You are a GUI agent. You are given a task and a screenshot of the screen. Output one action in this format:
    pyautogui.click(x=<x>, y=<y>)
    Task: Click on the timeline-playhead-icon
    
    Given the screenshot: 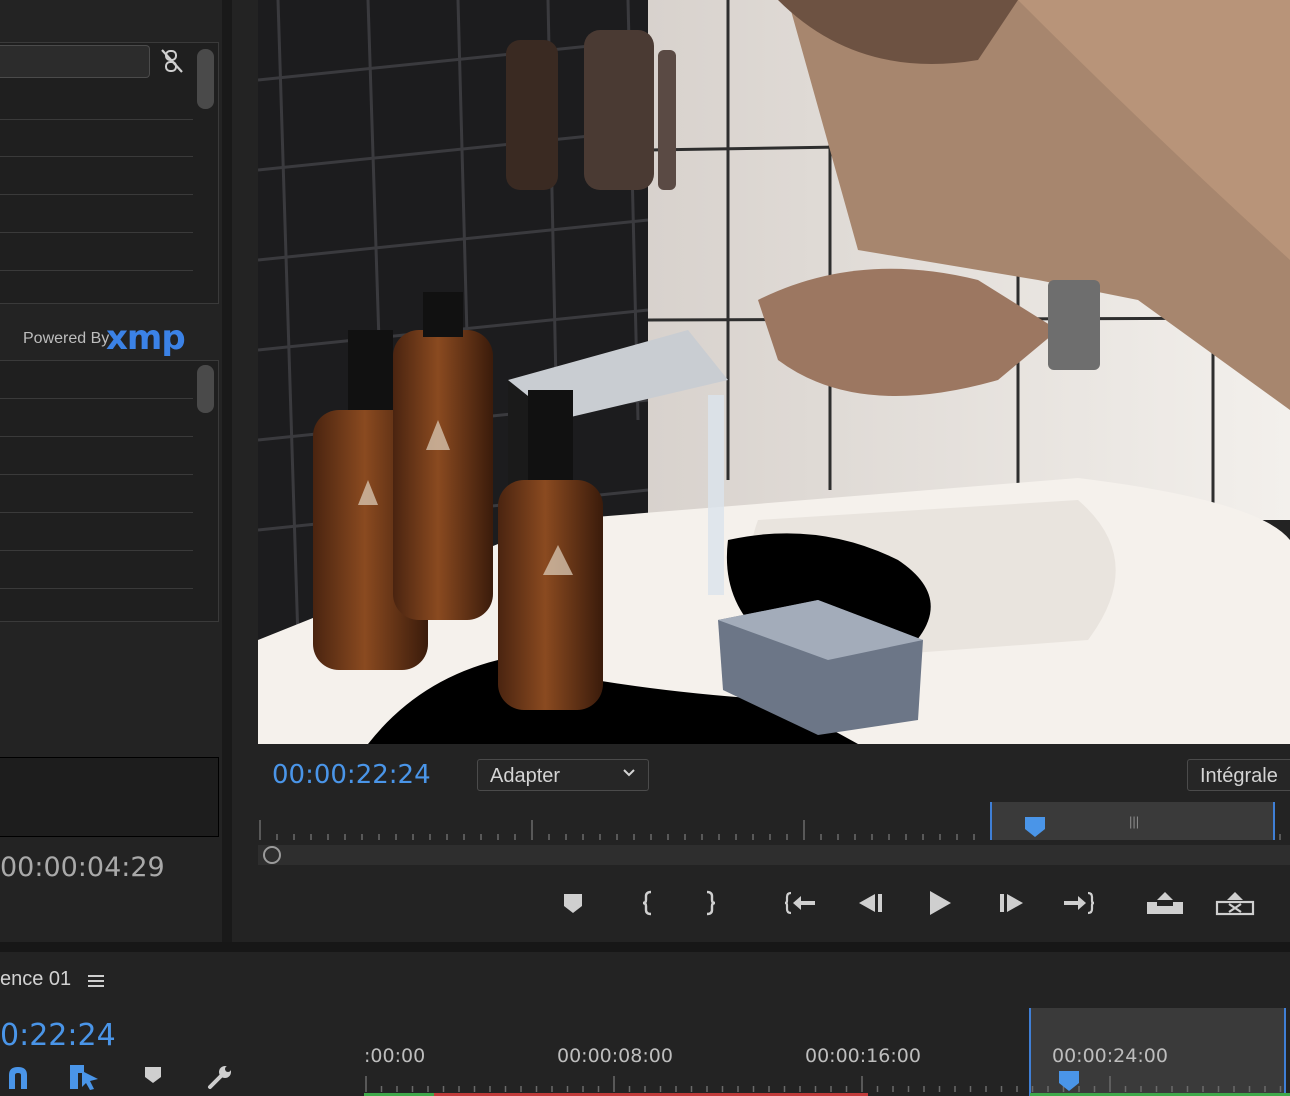 What is the action you would take?
    pyautogui.click(x=1069, y=1081)
    